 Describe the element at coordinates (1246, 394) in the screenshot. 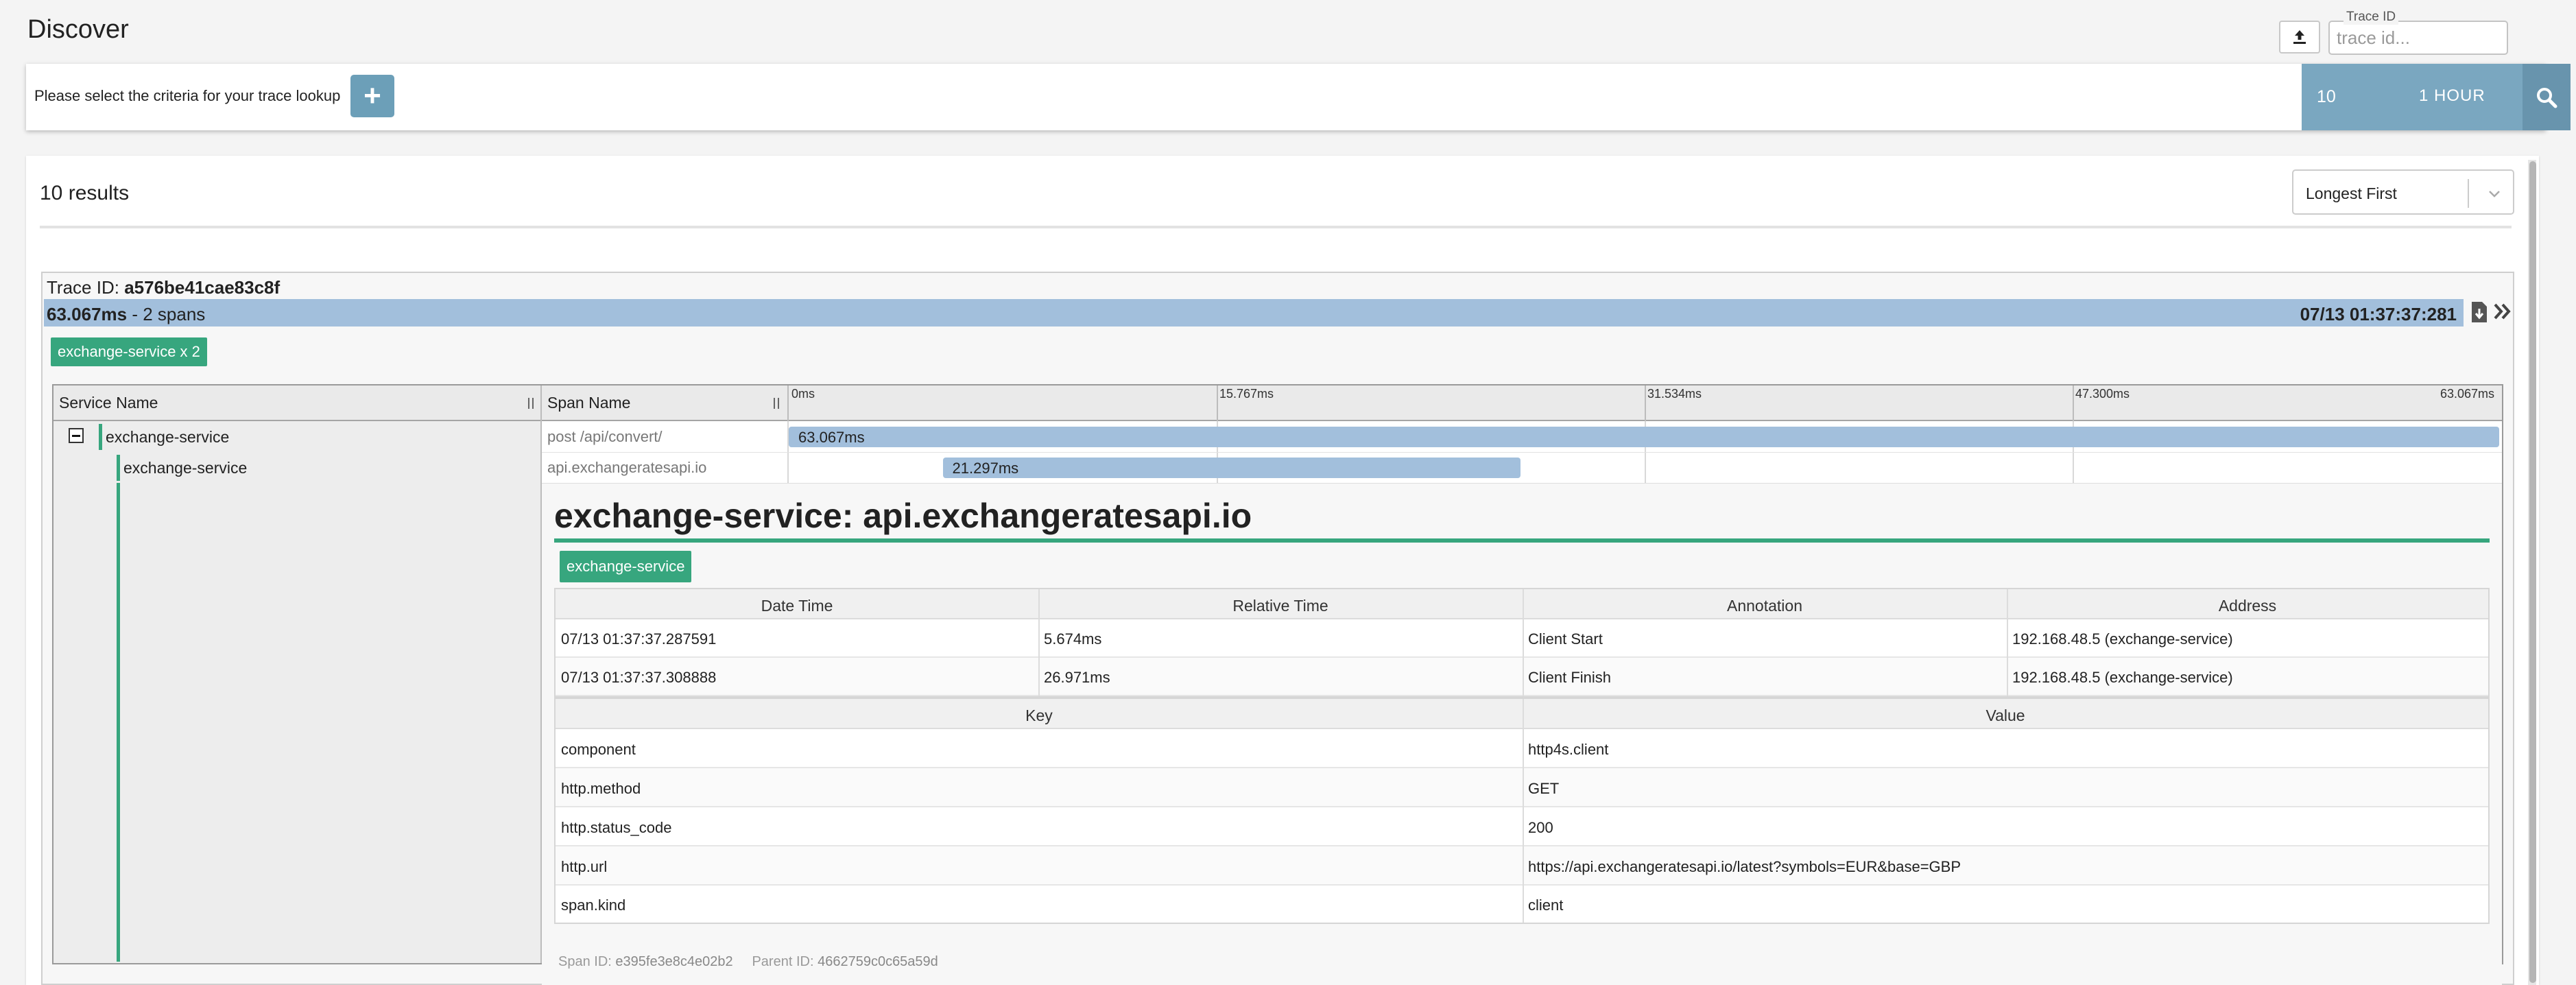

I see `timeline-tick-label: 15.767ms` at that location.